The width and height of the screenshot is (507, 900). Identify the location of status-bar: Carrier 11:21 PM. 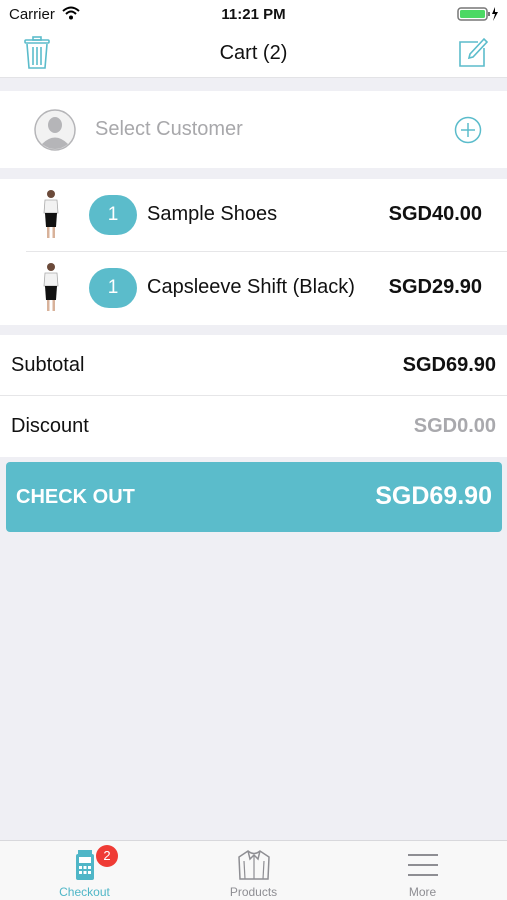
(253, 14).